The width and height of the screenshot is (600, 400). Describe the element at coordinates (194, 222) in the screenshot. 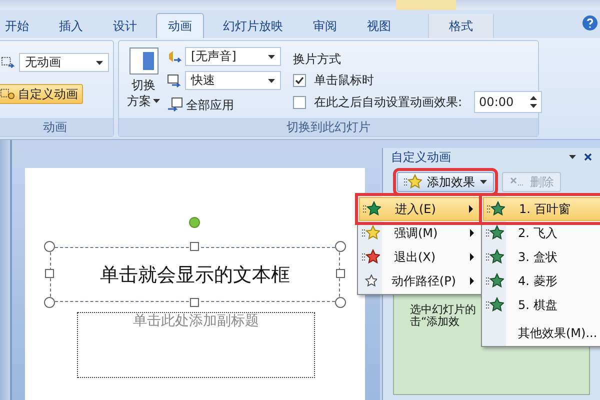

I see `rotation-handle` at that location.